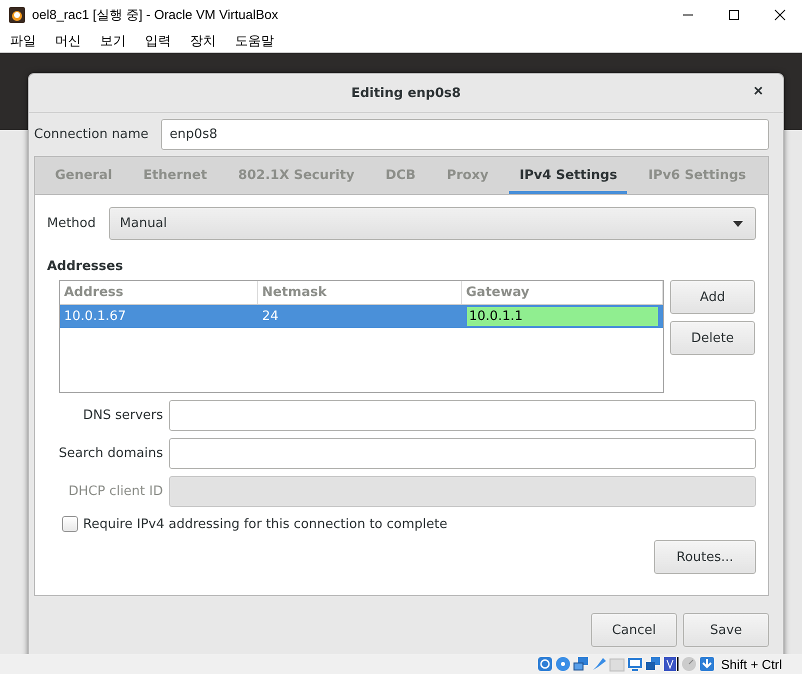 Image resolution: width=802 pixels, height=674 pixels. Describe the element at coordinates (156, 15) in the screenshot. I see `window-title: oel8_rac1 [실행 중] - Oracle VM VirtualBox` at that location.